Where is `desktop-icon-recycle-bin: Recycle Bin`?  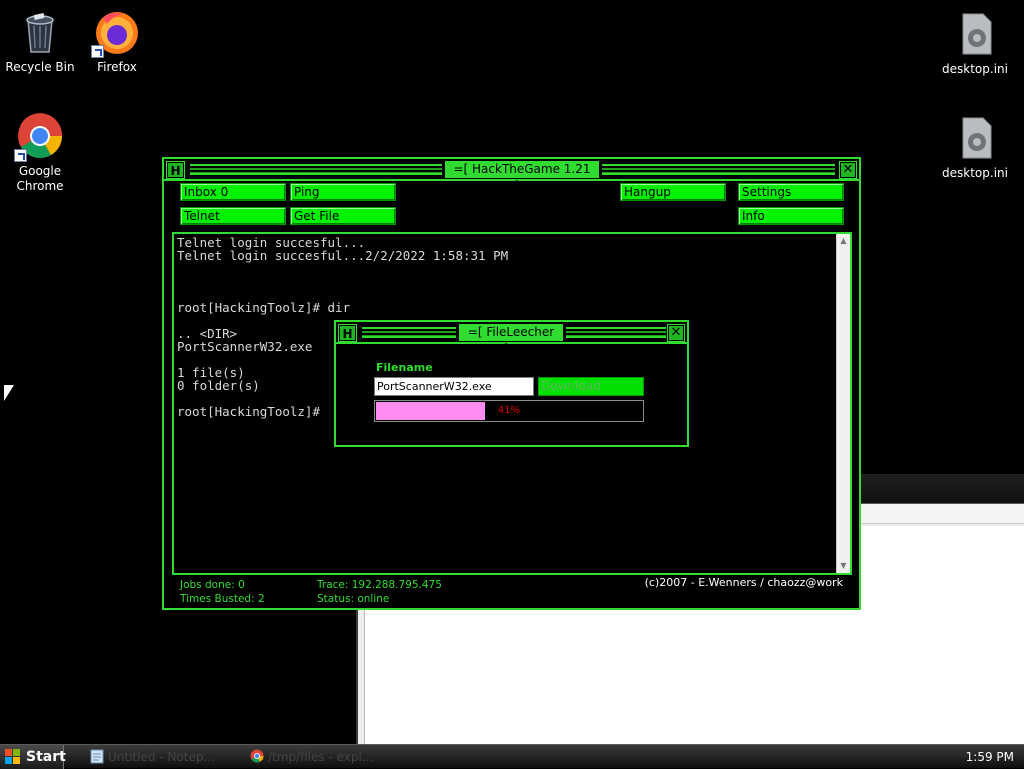 desktop-icon-recycle-bin: Recycle Bin is located at coordinates (40, 41).